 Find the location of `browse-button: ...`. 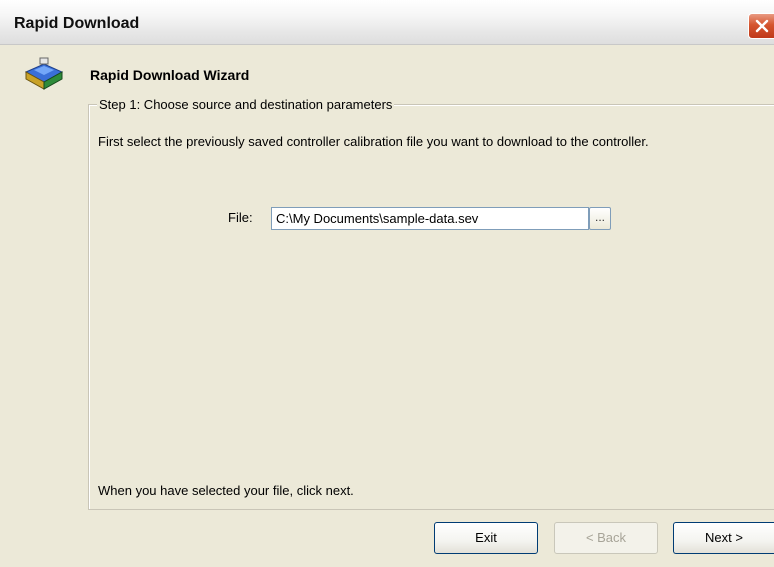

browse-button: ... is located at coordinates (600, 218).